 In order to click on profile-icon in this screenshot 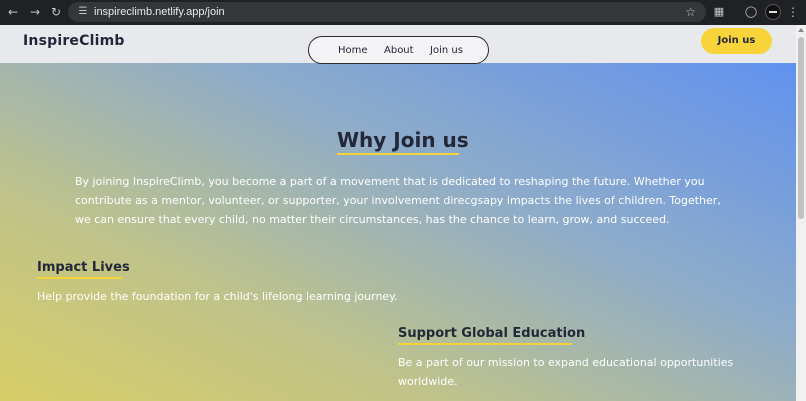, I will do `click(773, 12)`.